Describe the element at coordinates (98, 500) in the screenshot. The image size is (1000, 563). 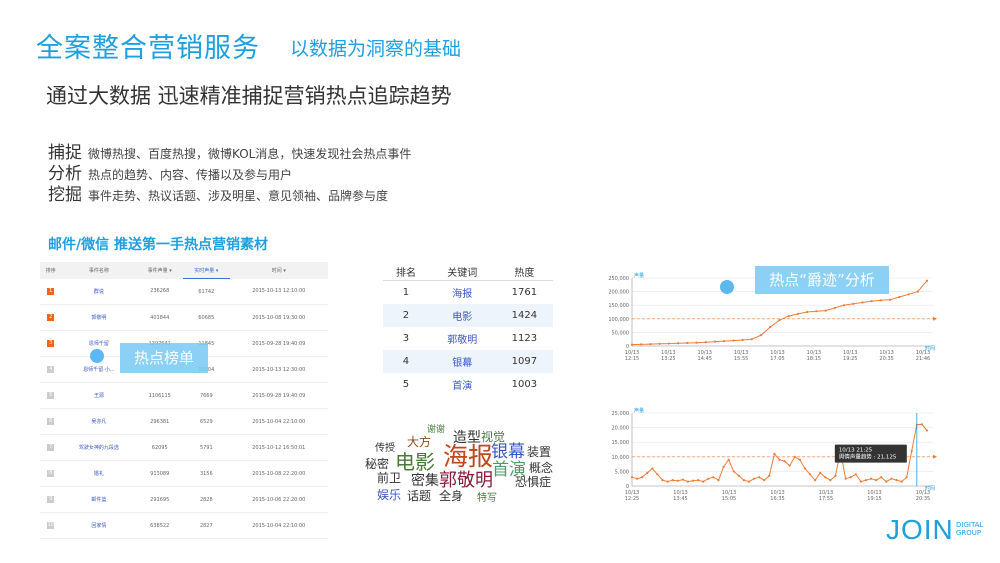
I see `event-link: 邮件篮` at that location.